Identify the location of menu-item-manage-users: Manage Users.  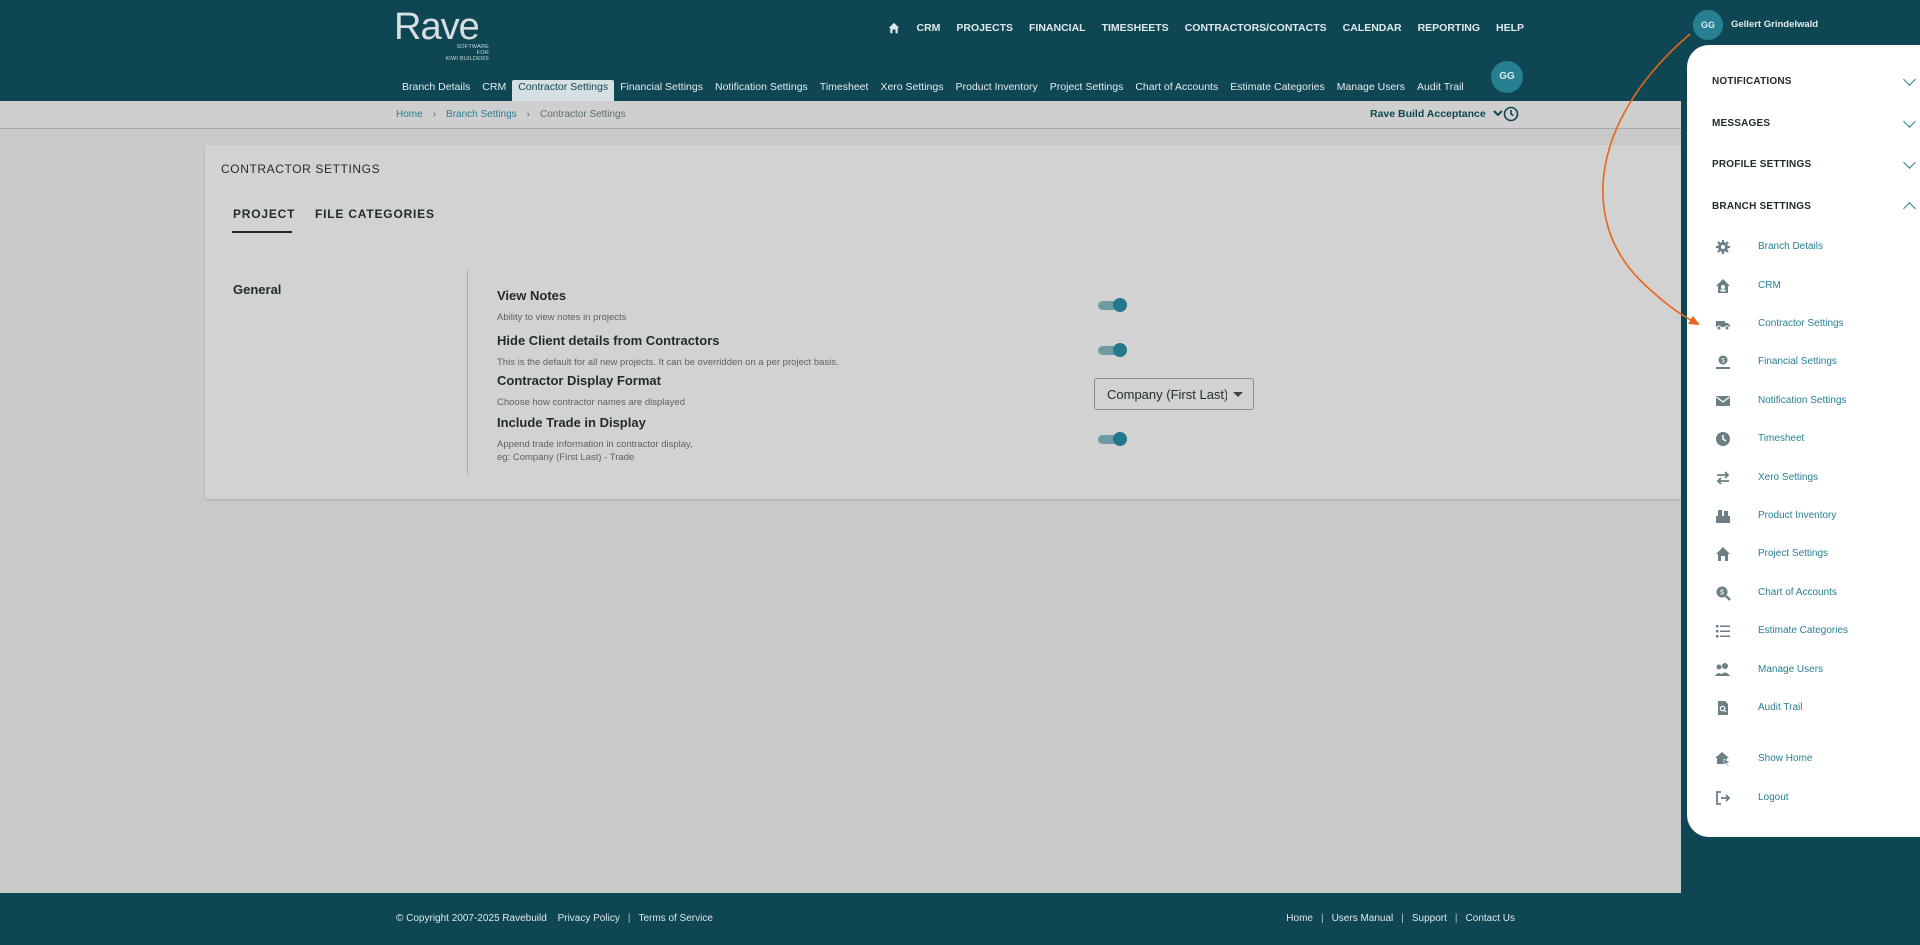
(1769, 670).